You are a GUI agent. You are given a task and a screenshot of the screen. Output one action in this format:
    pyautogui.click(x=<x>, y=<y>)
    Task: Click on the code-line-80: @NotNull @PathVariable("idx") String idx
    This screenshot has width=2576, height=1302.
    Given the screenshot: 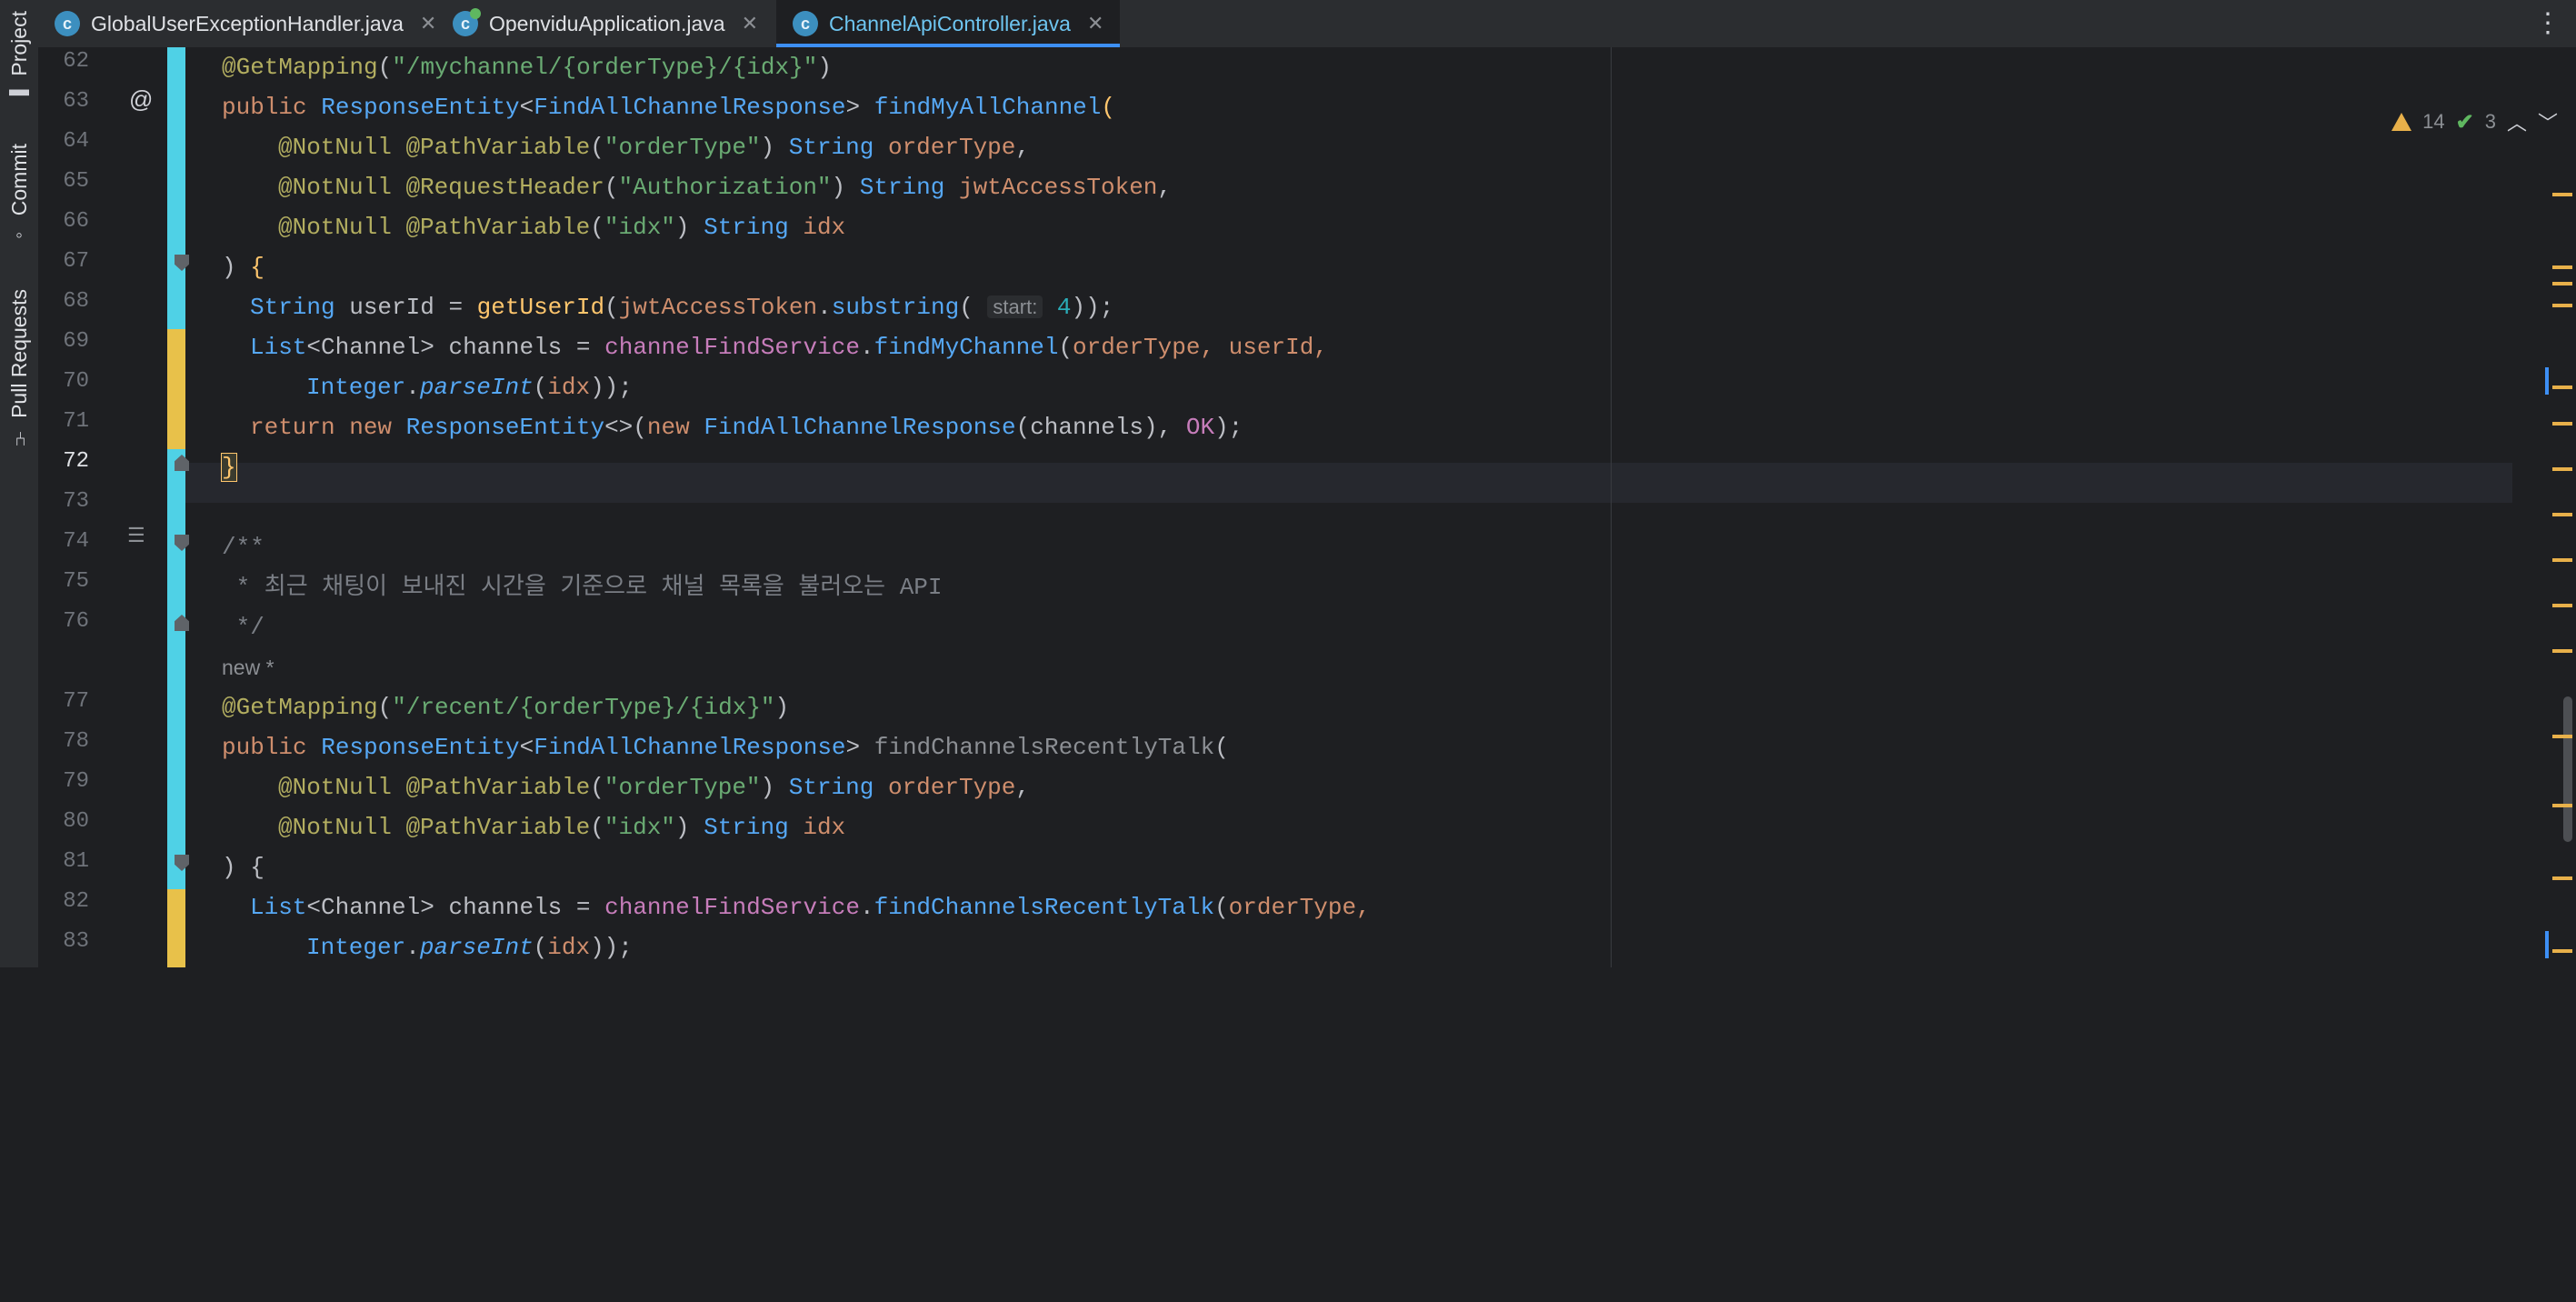 What is the action you would take?
    pyautogui.click(x=533, y=827)
    